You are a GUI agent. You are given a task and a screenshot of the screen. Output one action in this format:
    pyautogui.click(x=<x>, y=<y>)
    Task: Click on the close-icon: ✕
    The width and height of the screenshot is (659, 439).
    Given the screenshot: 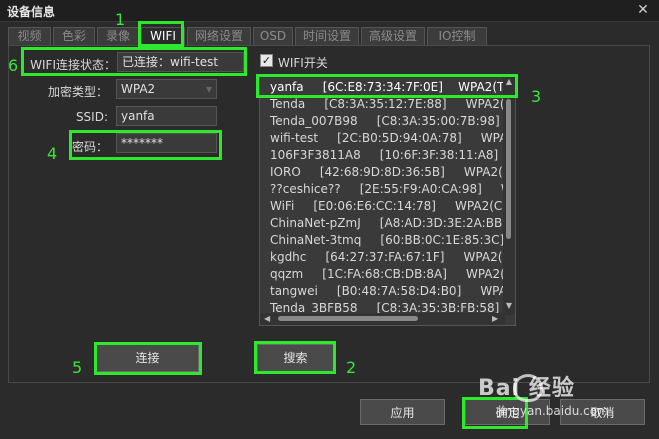 What is the action you would take?
    pyautogui.click(x=643, y=10)
    